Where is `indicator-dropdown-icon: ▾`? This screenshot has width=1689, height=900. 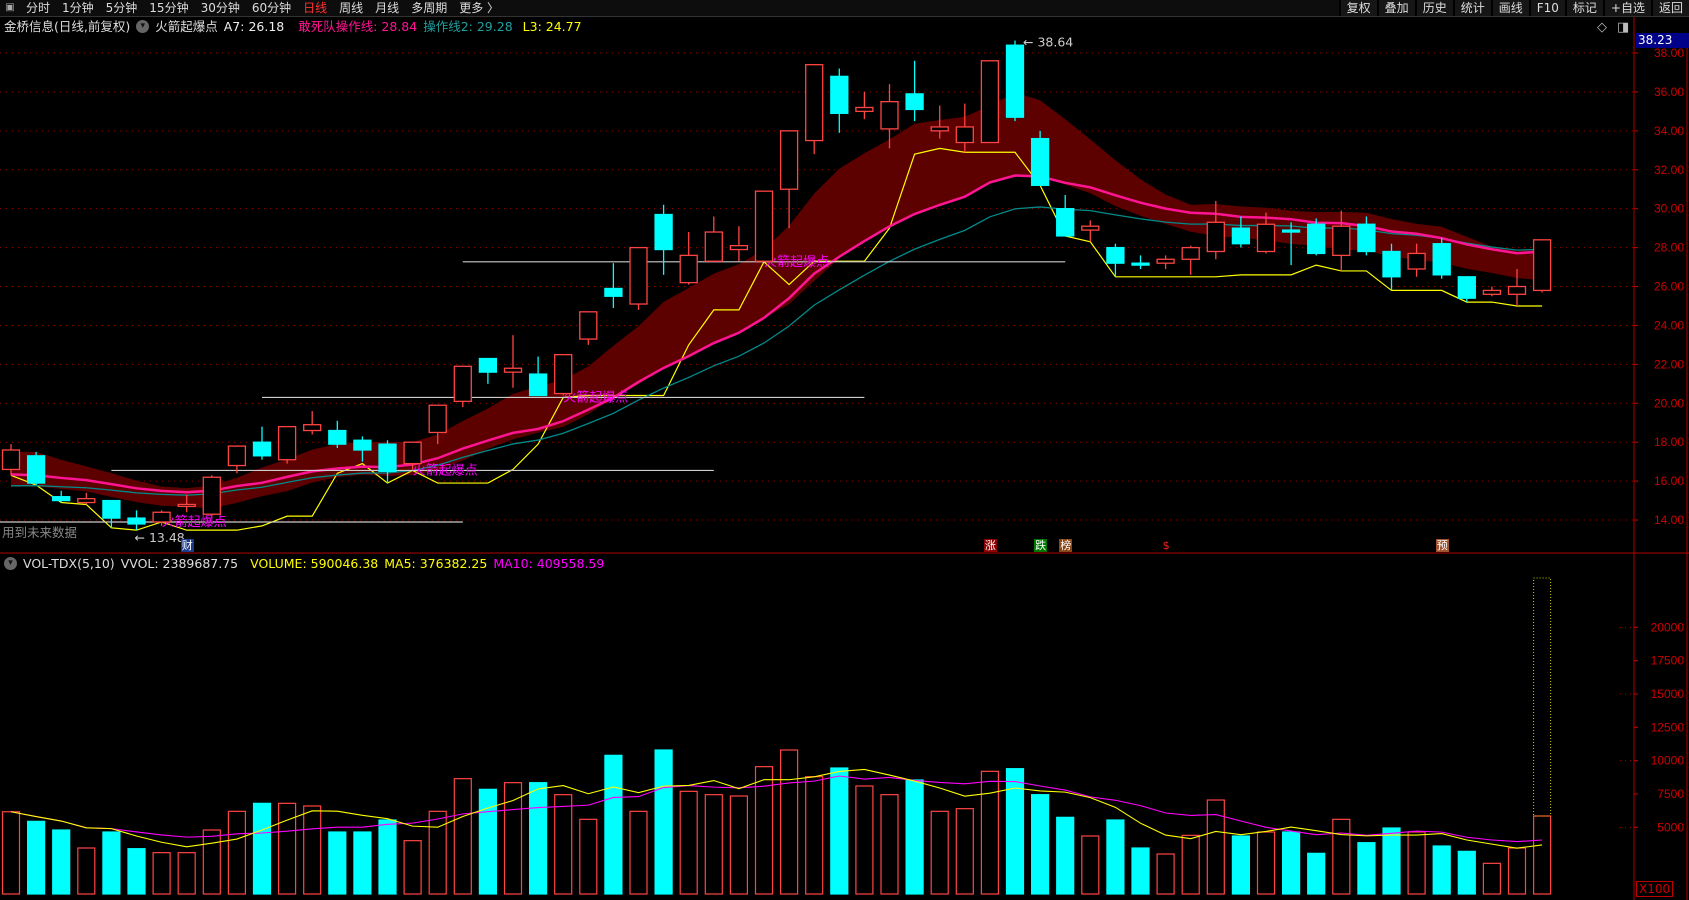 indicator-dropdown-icon: ▾ is located at coordinates (143, 26).